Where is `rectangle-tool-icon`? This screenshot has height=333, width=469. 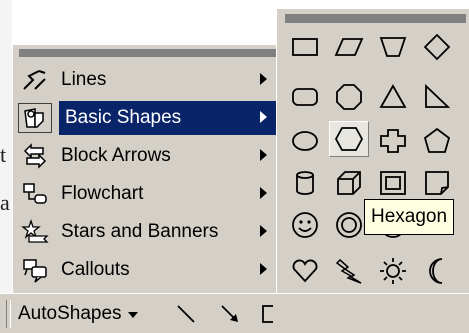 rectangle-tool-icon is located at coordinates (267, 314).